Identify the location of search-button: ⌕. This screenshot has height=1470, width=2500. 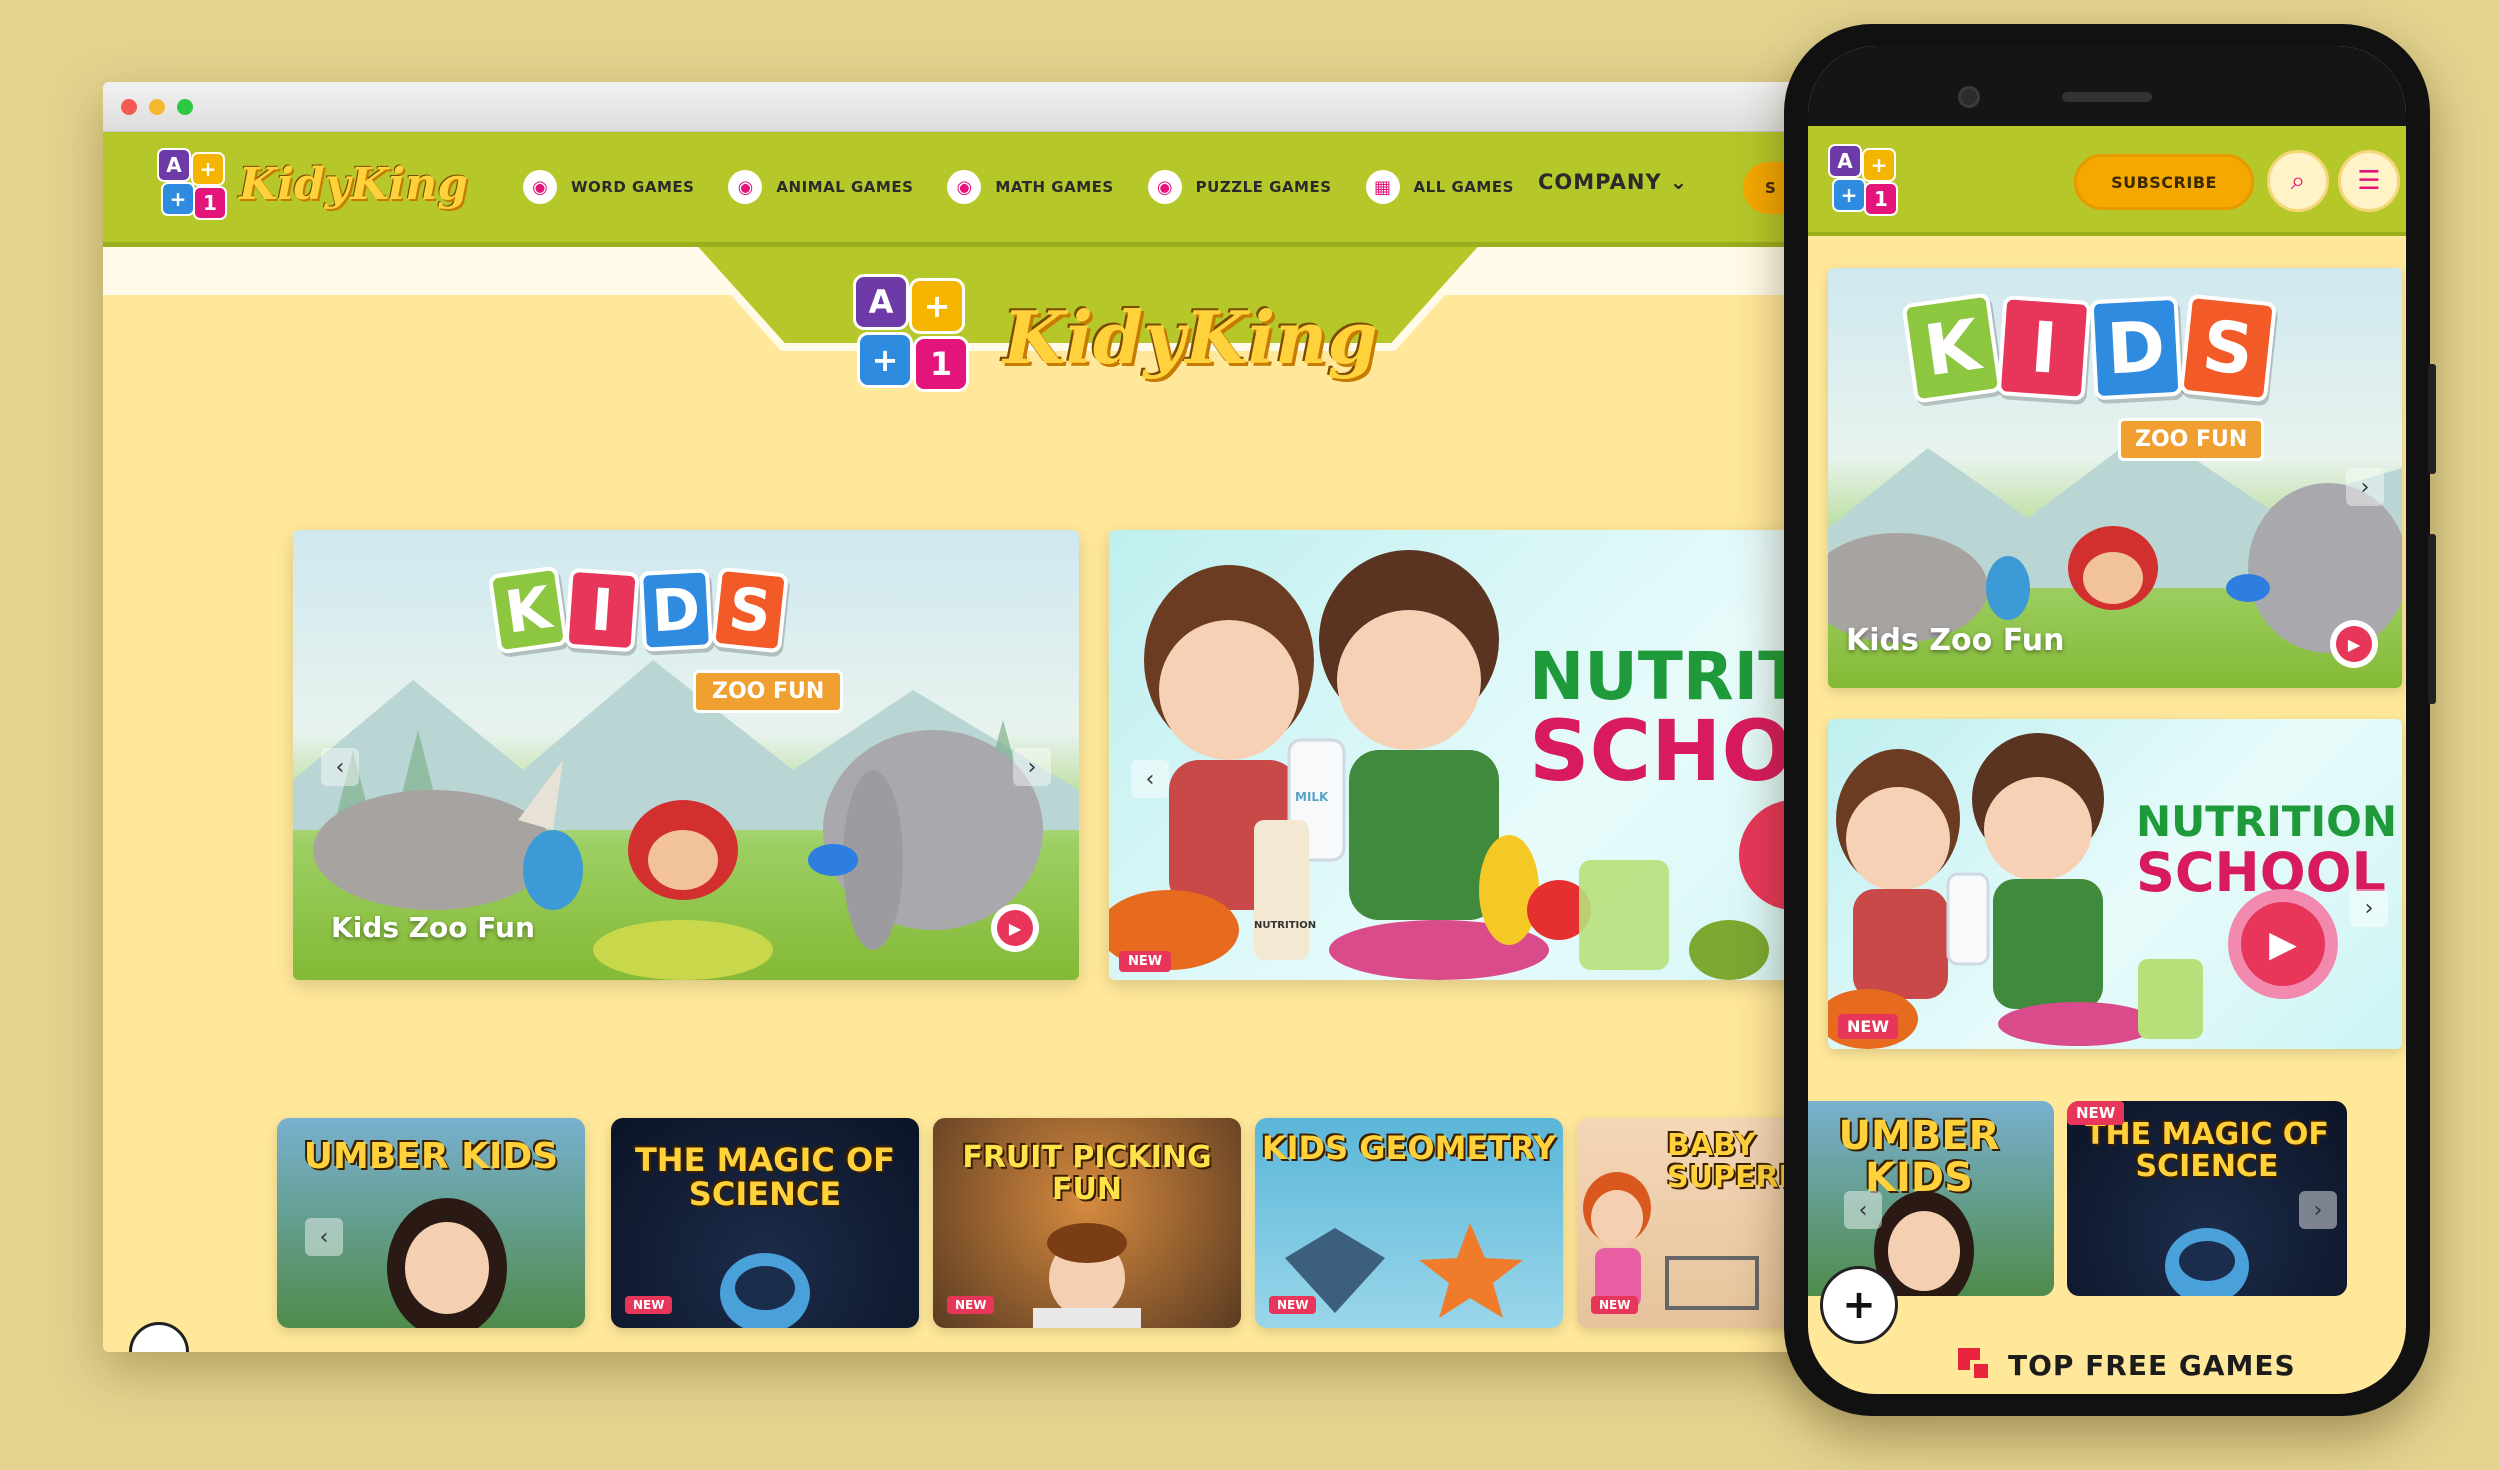
(2298, 181).